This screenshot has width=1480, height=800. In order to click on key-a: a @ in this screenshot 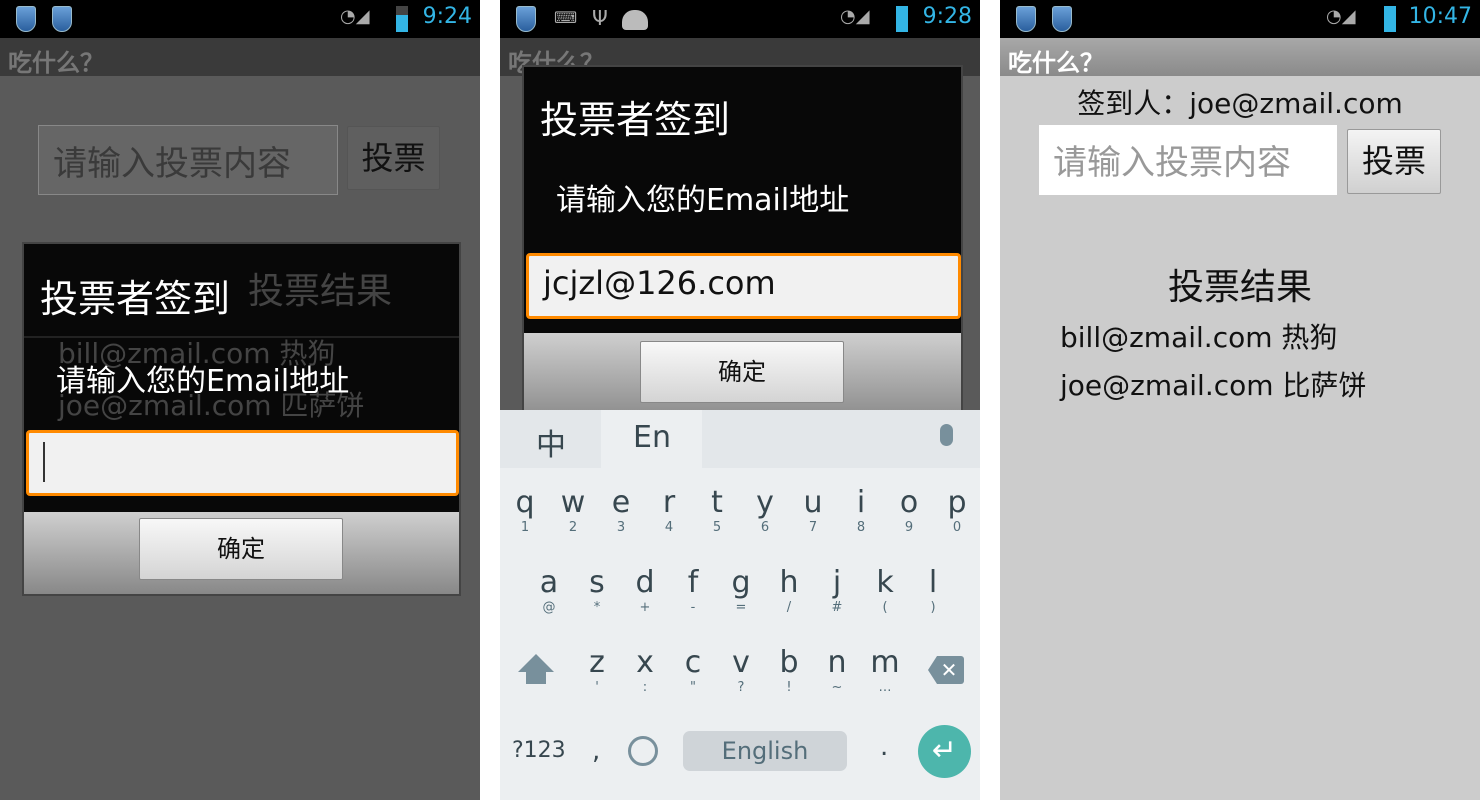, I will do `click(549, 590)`.